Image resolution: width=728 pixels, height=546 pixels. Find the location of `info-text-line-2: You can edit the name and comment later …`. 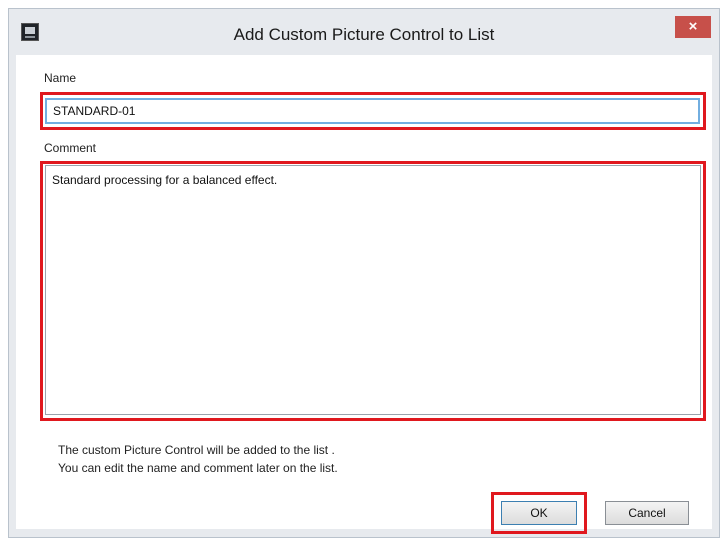

info-text-line-2: You can edit the name and comment later … is located at coordinates (198, 468).